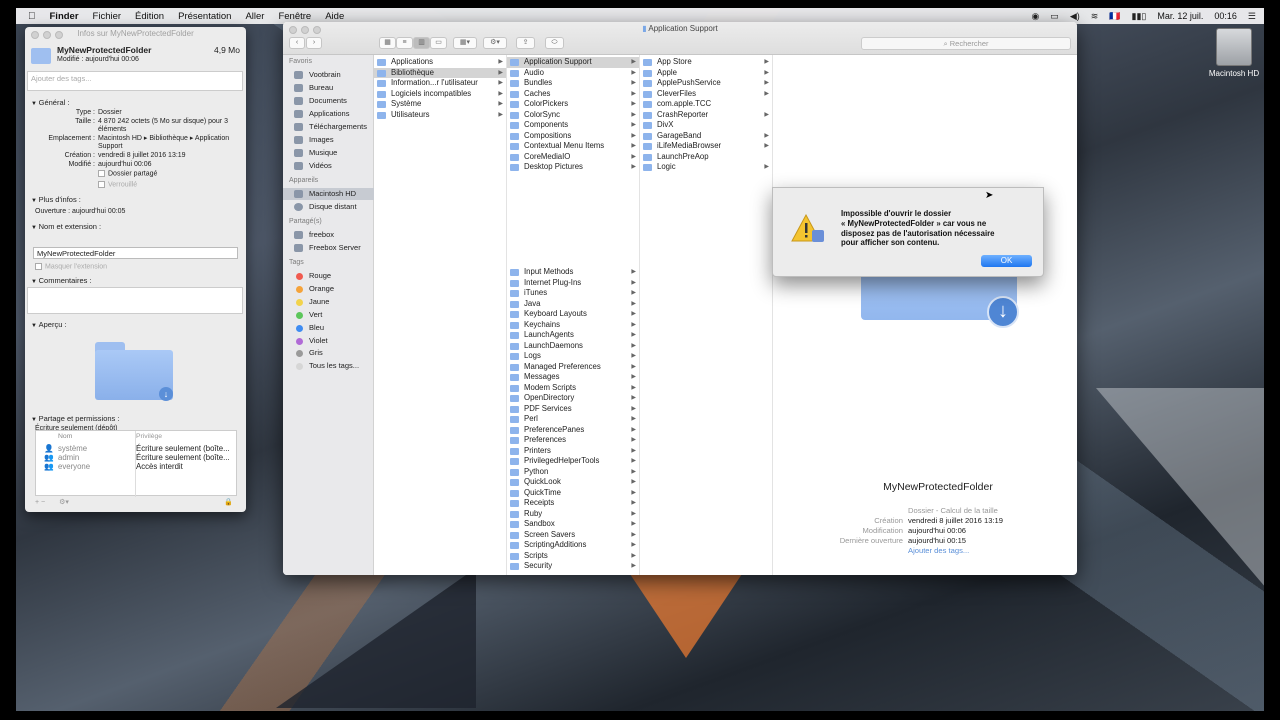 The image size is (1280, 720). Describe the element at coordinates (56, 199) in the screenshot. I see `section-more-info: Plus d'infos :` at that location.